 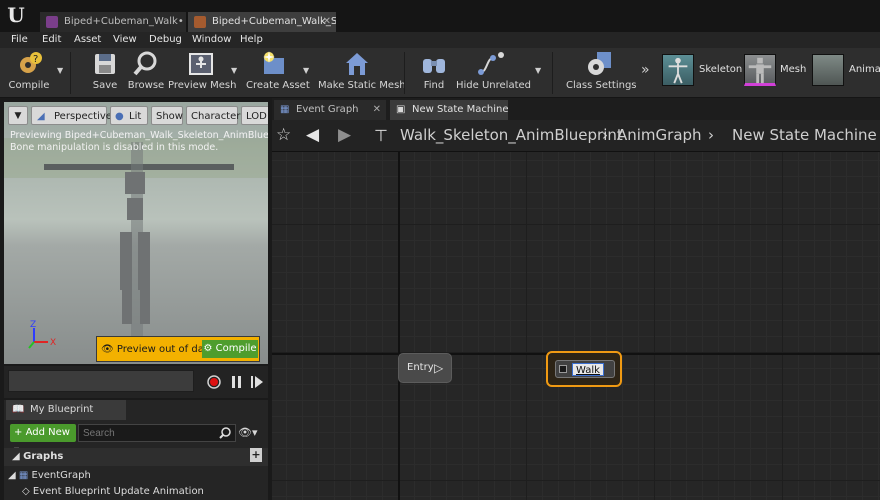 I want to click on mesh-mode-label: Mesh, so click(x=793, y=69).